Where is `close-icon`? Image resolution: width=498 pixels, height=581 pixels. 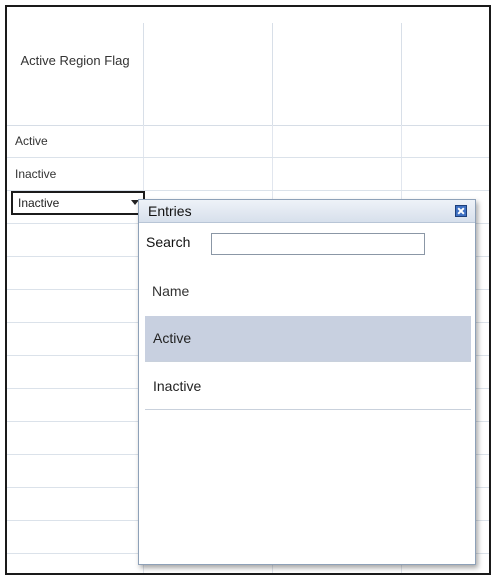 close-icon is located at coordinates (461, 211).